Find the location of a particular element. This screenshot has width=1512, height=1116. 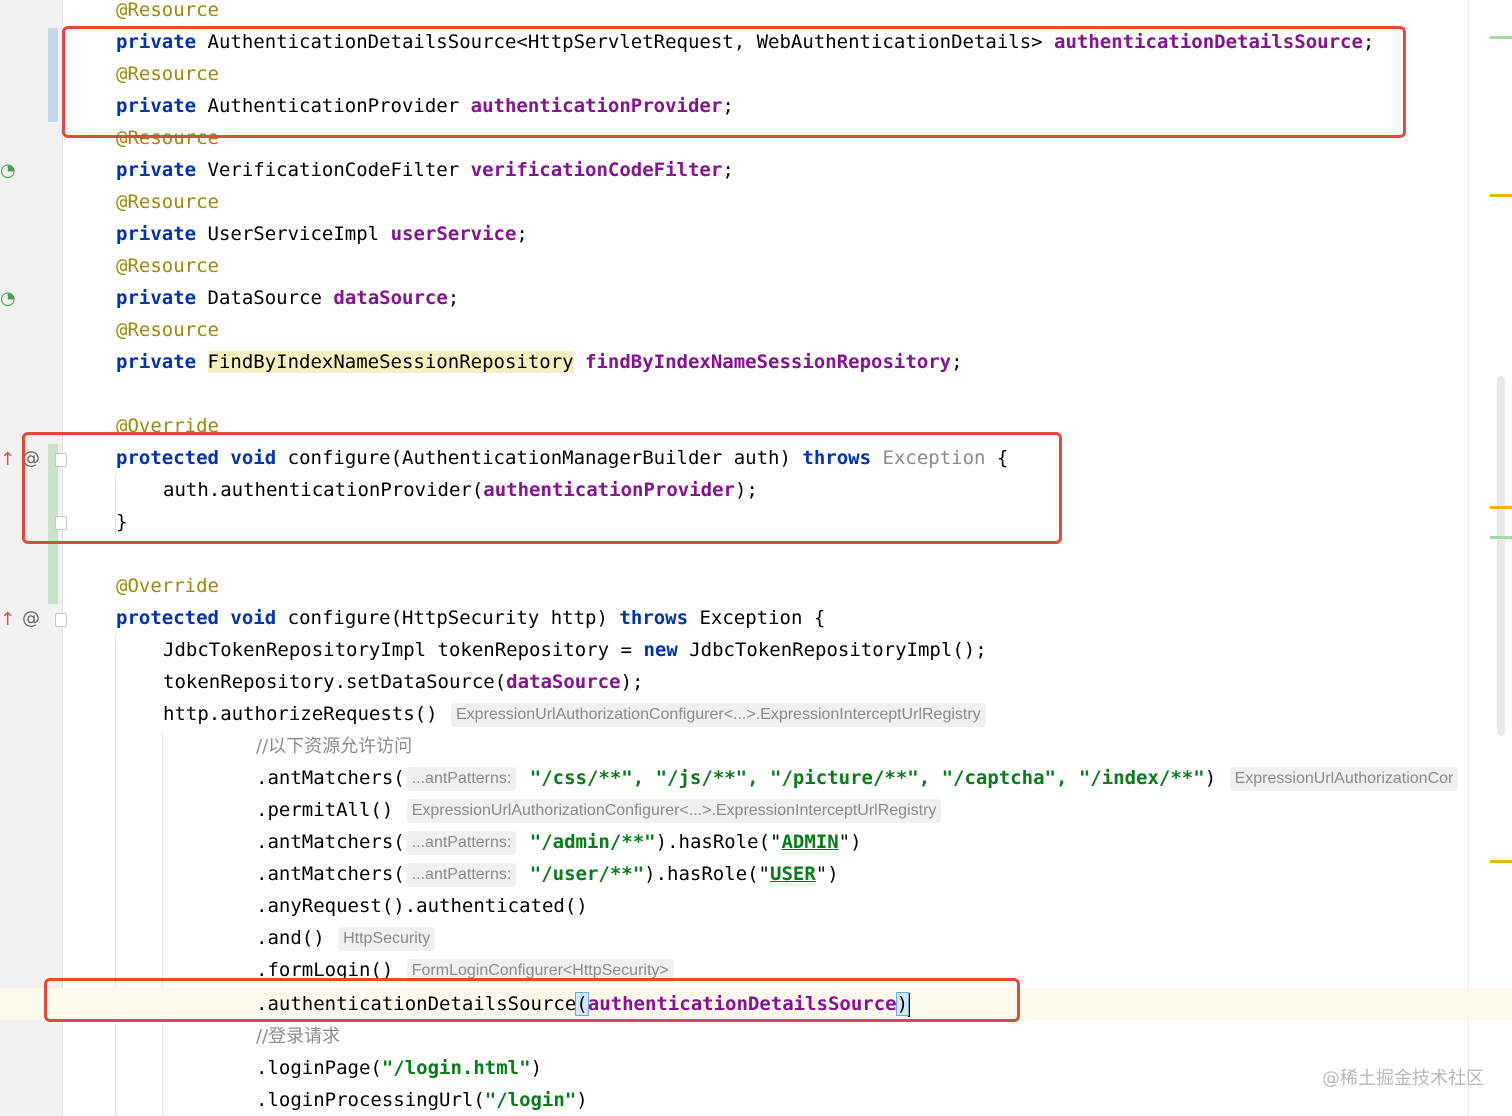

keyword: protected is located at coordinates (167, 618).